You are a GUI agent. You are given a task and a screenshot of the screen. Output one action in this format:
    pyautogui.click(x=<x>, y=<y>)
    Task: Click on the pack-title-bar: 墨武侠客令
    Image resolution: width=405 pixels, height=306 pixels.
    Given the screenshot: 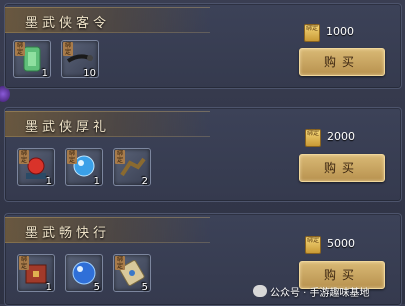 What is the action you would take?
    pyautogui.click(x=107, y=20)
    